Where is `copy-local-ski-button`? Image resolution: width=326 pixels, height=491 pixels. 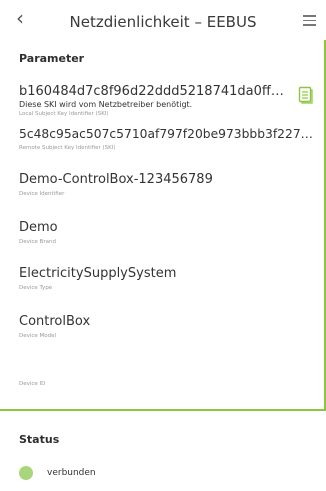 copy-local-ski-button is located at coordinates (305, 95).